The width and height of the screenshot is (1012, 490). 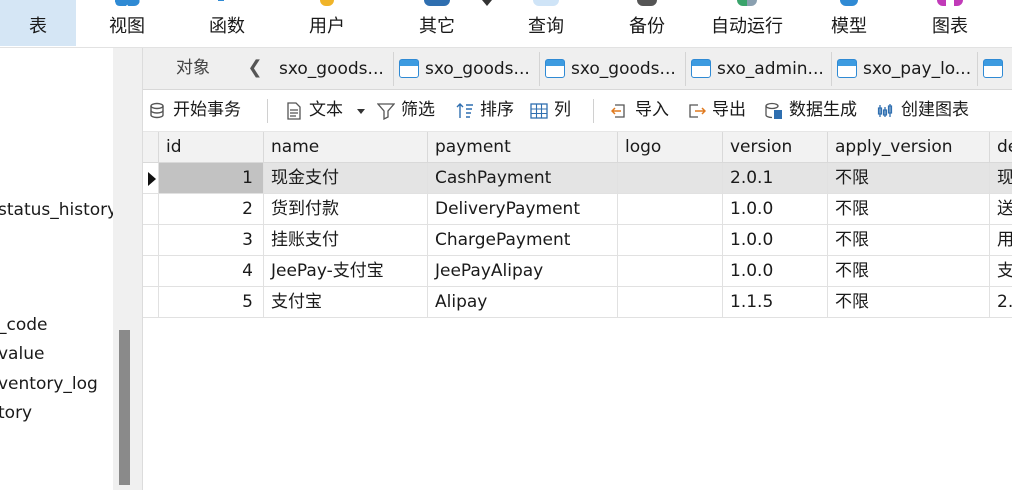 What do you see at coordinates (346, 178) in the screenshot?
I see `cell-name: 现金支付` at bounding box center [346, 178].